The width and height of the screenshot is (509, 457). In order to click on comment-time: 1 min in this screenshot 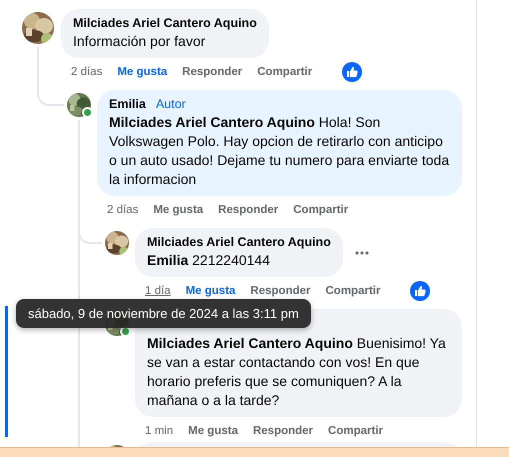, I will do `click(159, 430)`.